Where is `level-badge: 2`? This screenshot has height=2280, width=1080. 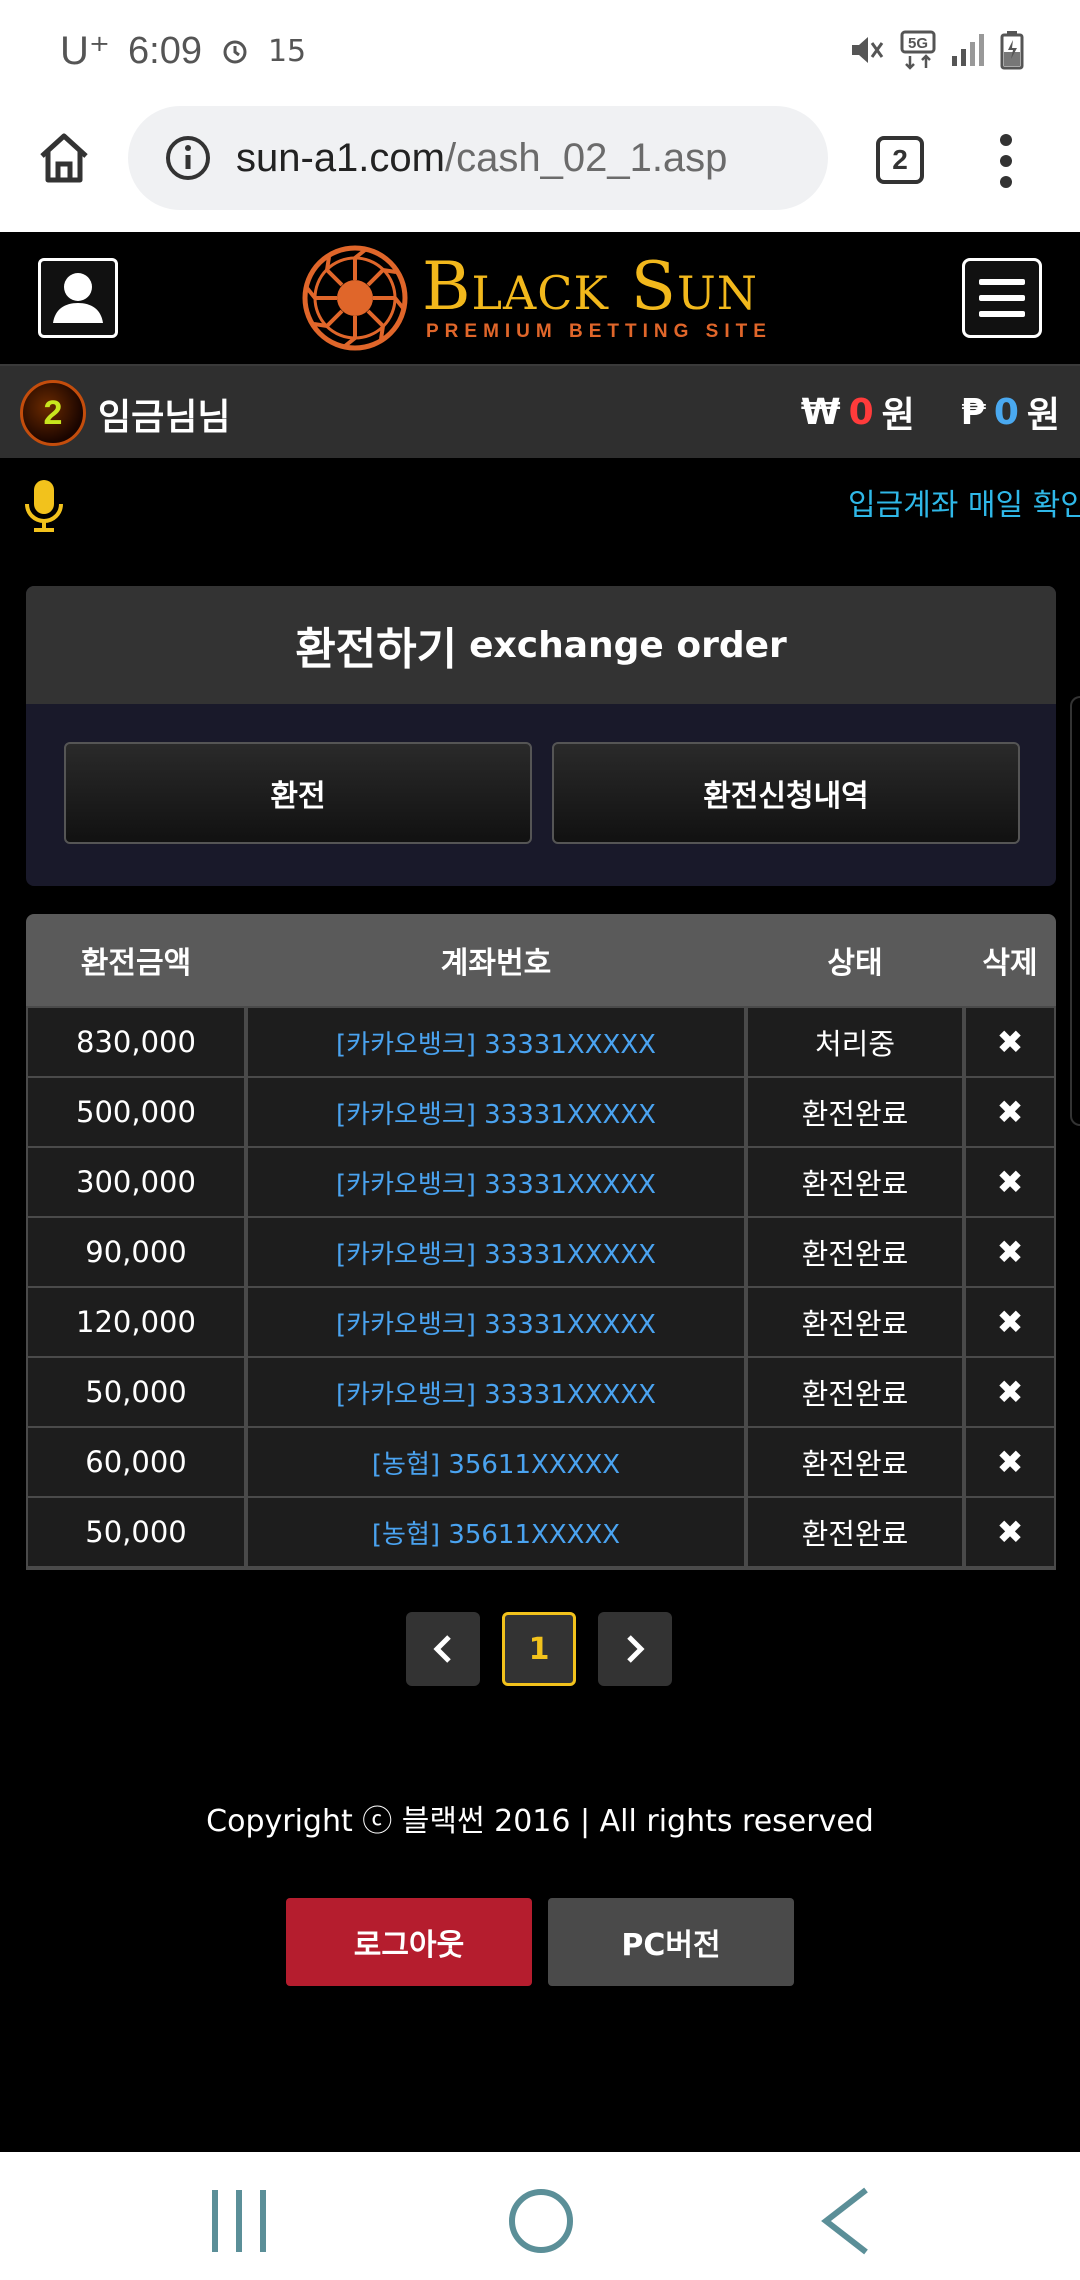 level-badge: 2 is located at coordinates (53, 413).